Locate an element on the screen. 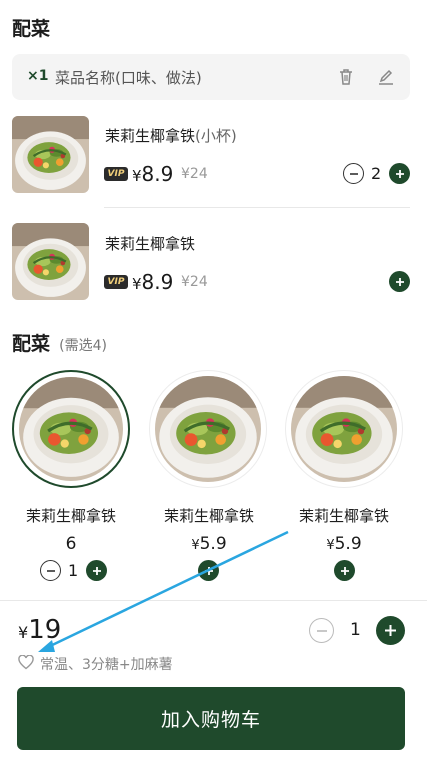 The image size is (427, 765). selection-name: 菜品名称(口味、做法) is located at coordinates (128, 78).